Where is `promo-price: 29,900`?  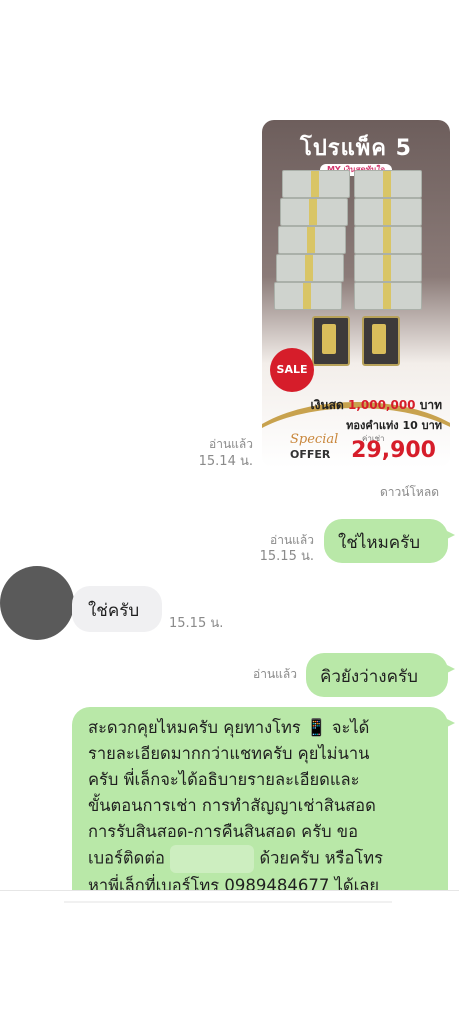
promo-price: 29,900 is located at coordinates (393, 450).